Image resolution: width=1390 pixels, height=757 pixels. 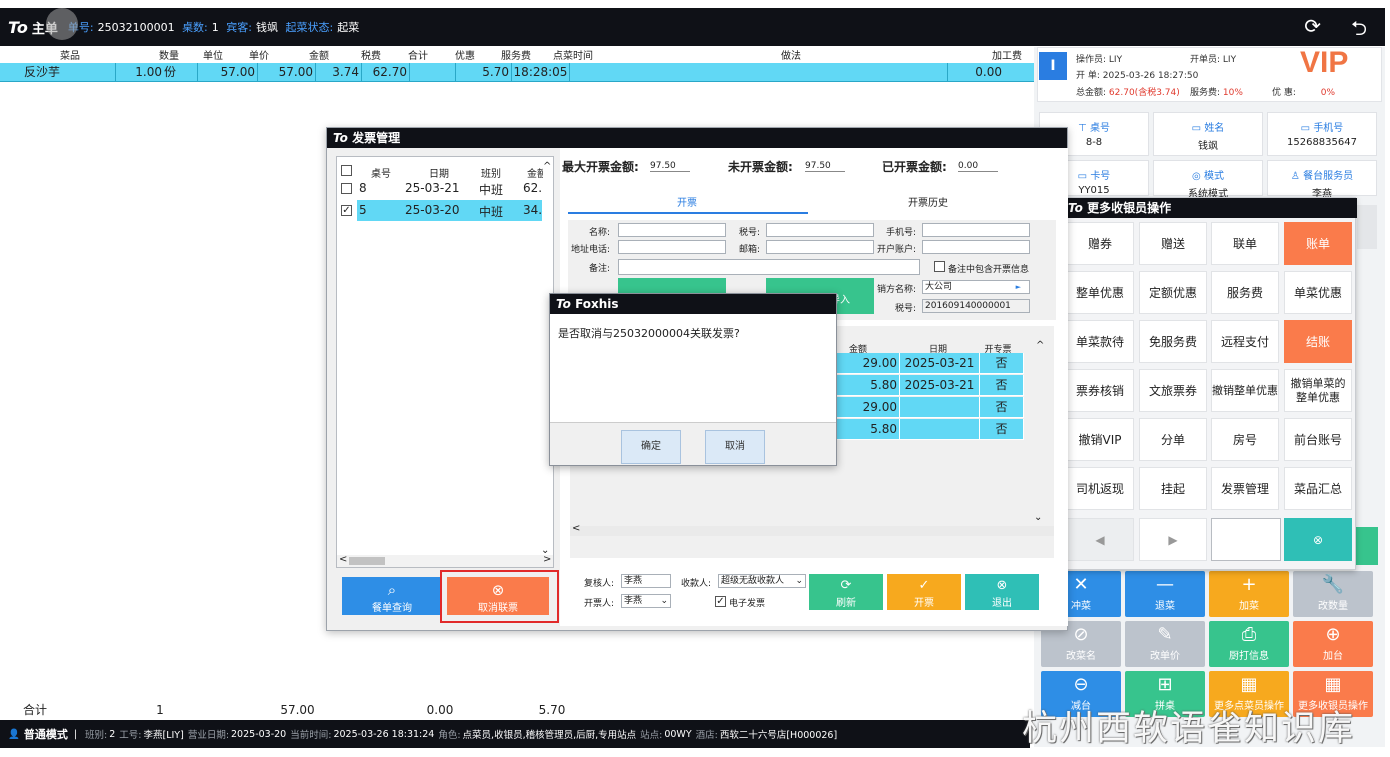 I want to click on list-row-shift: 中班, so click(x=491, y=190).